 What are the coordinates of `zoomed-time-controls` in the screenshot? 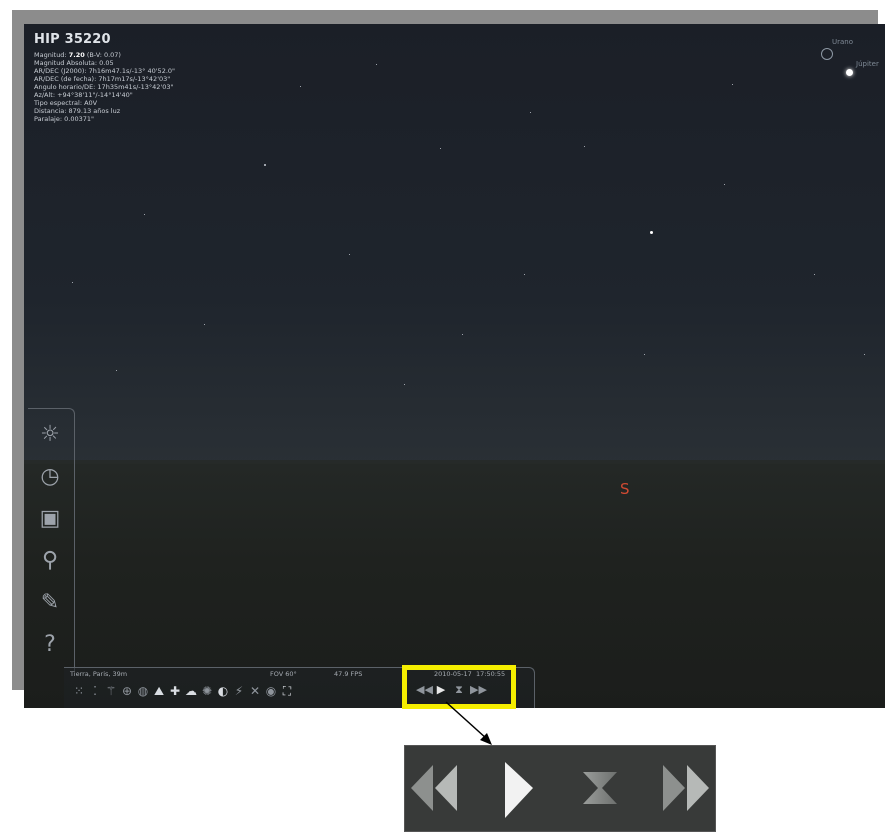 It's located at (560, 788).